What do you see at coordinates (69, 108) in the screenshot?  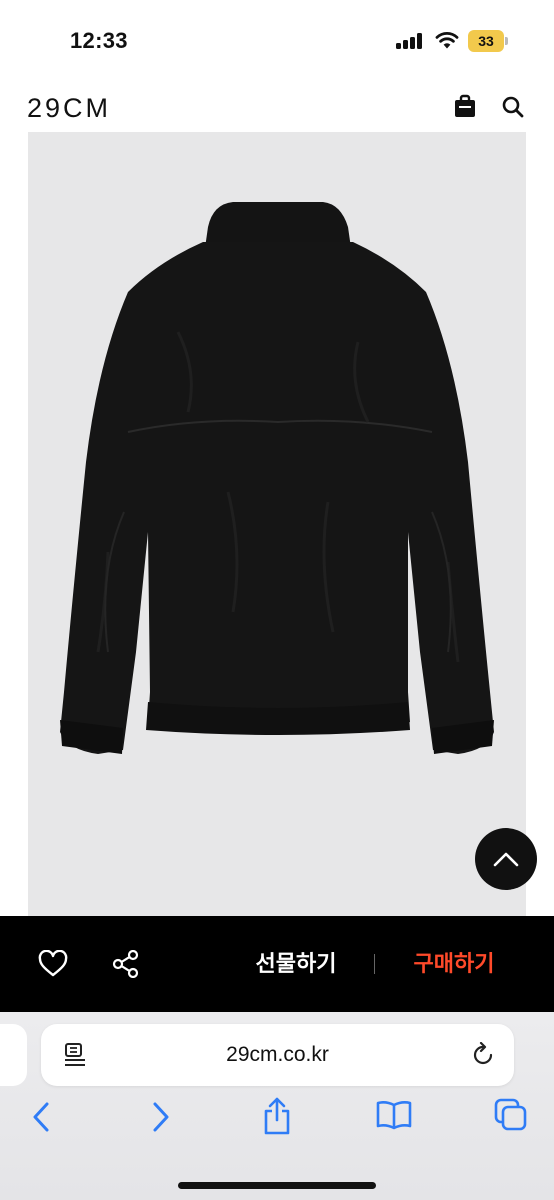 I see `site-logo: 29CM` at bounding box center [69, 108].